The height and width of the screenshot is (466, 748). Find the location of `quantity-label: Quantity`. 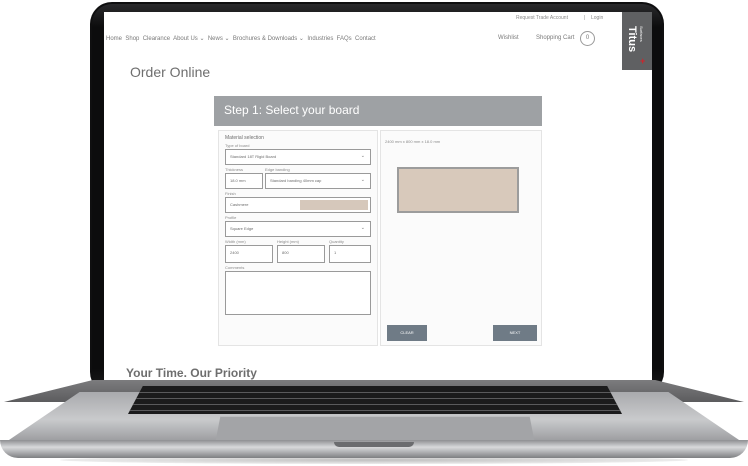

quantity-label: Quantity is located at coordinates (336, 241).